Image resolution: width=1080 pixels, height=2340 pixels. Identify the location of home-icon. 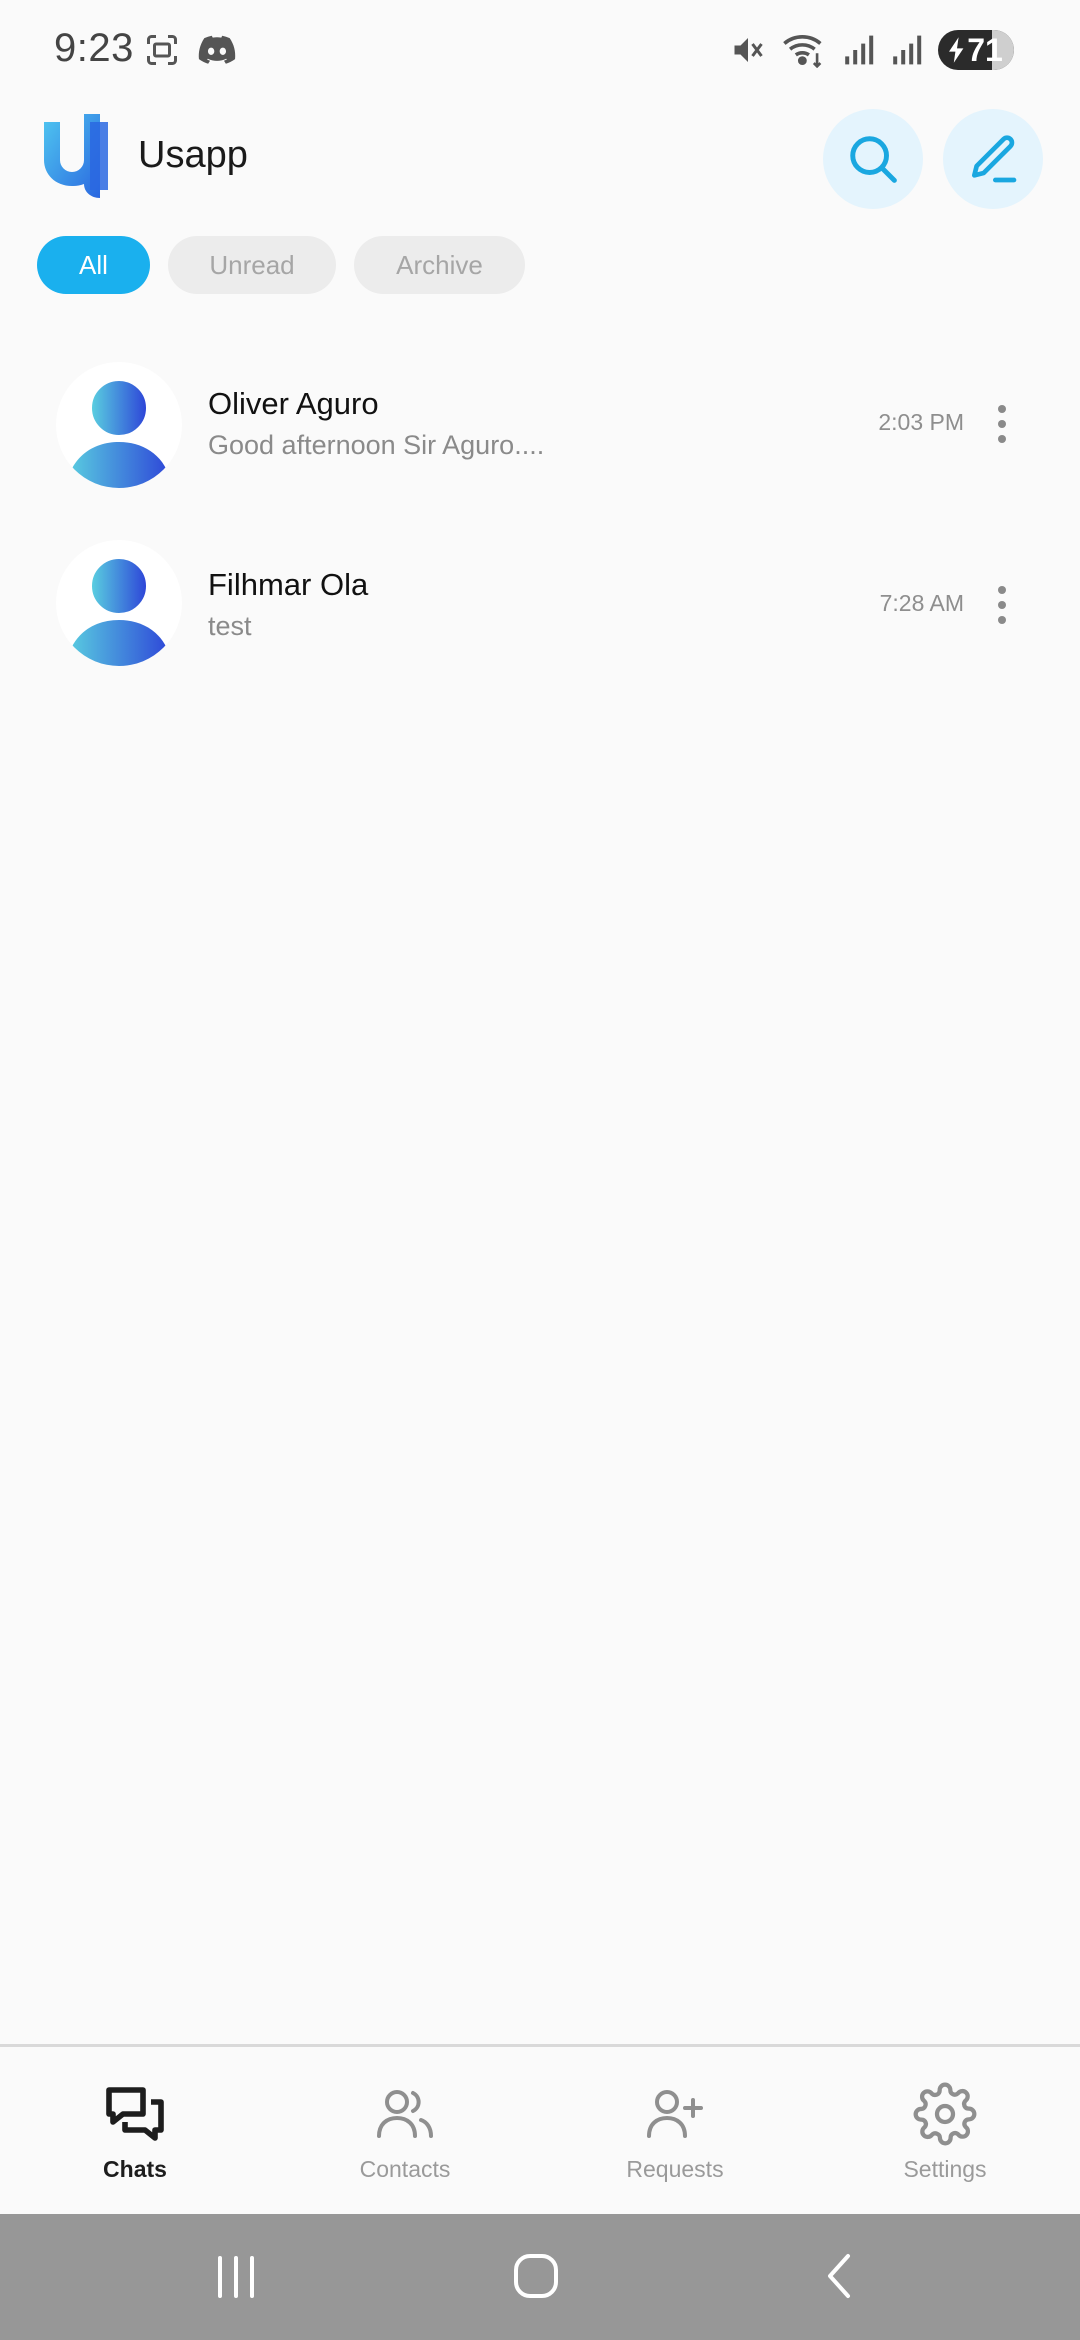
(540, 2276).